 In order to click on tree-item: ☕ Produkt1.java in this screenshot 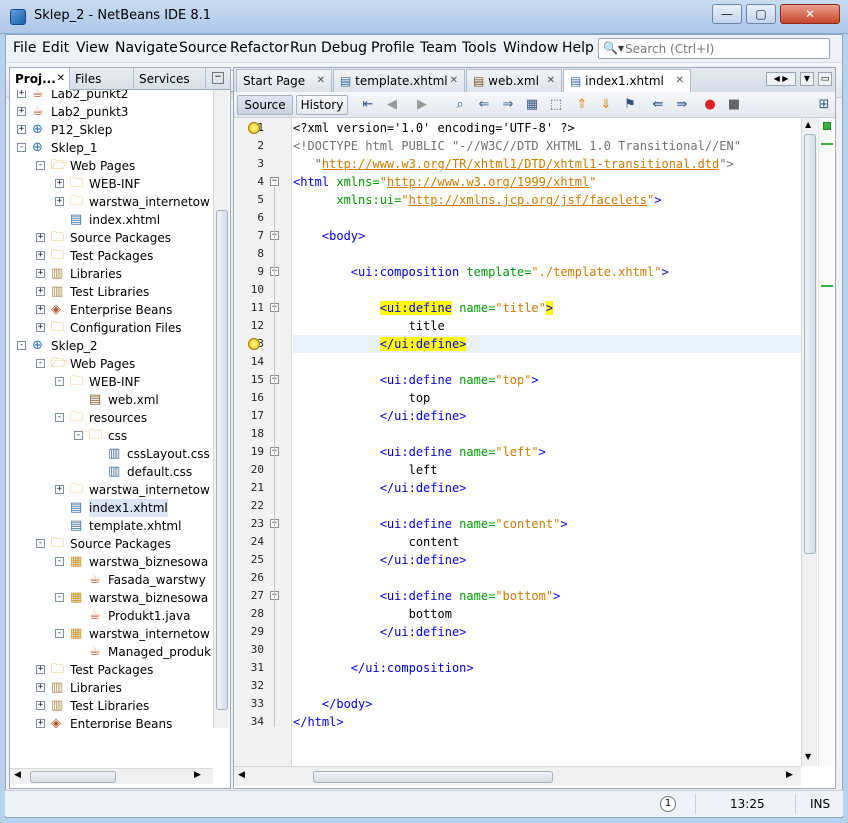, I will do `click(111, 616)`.